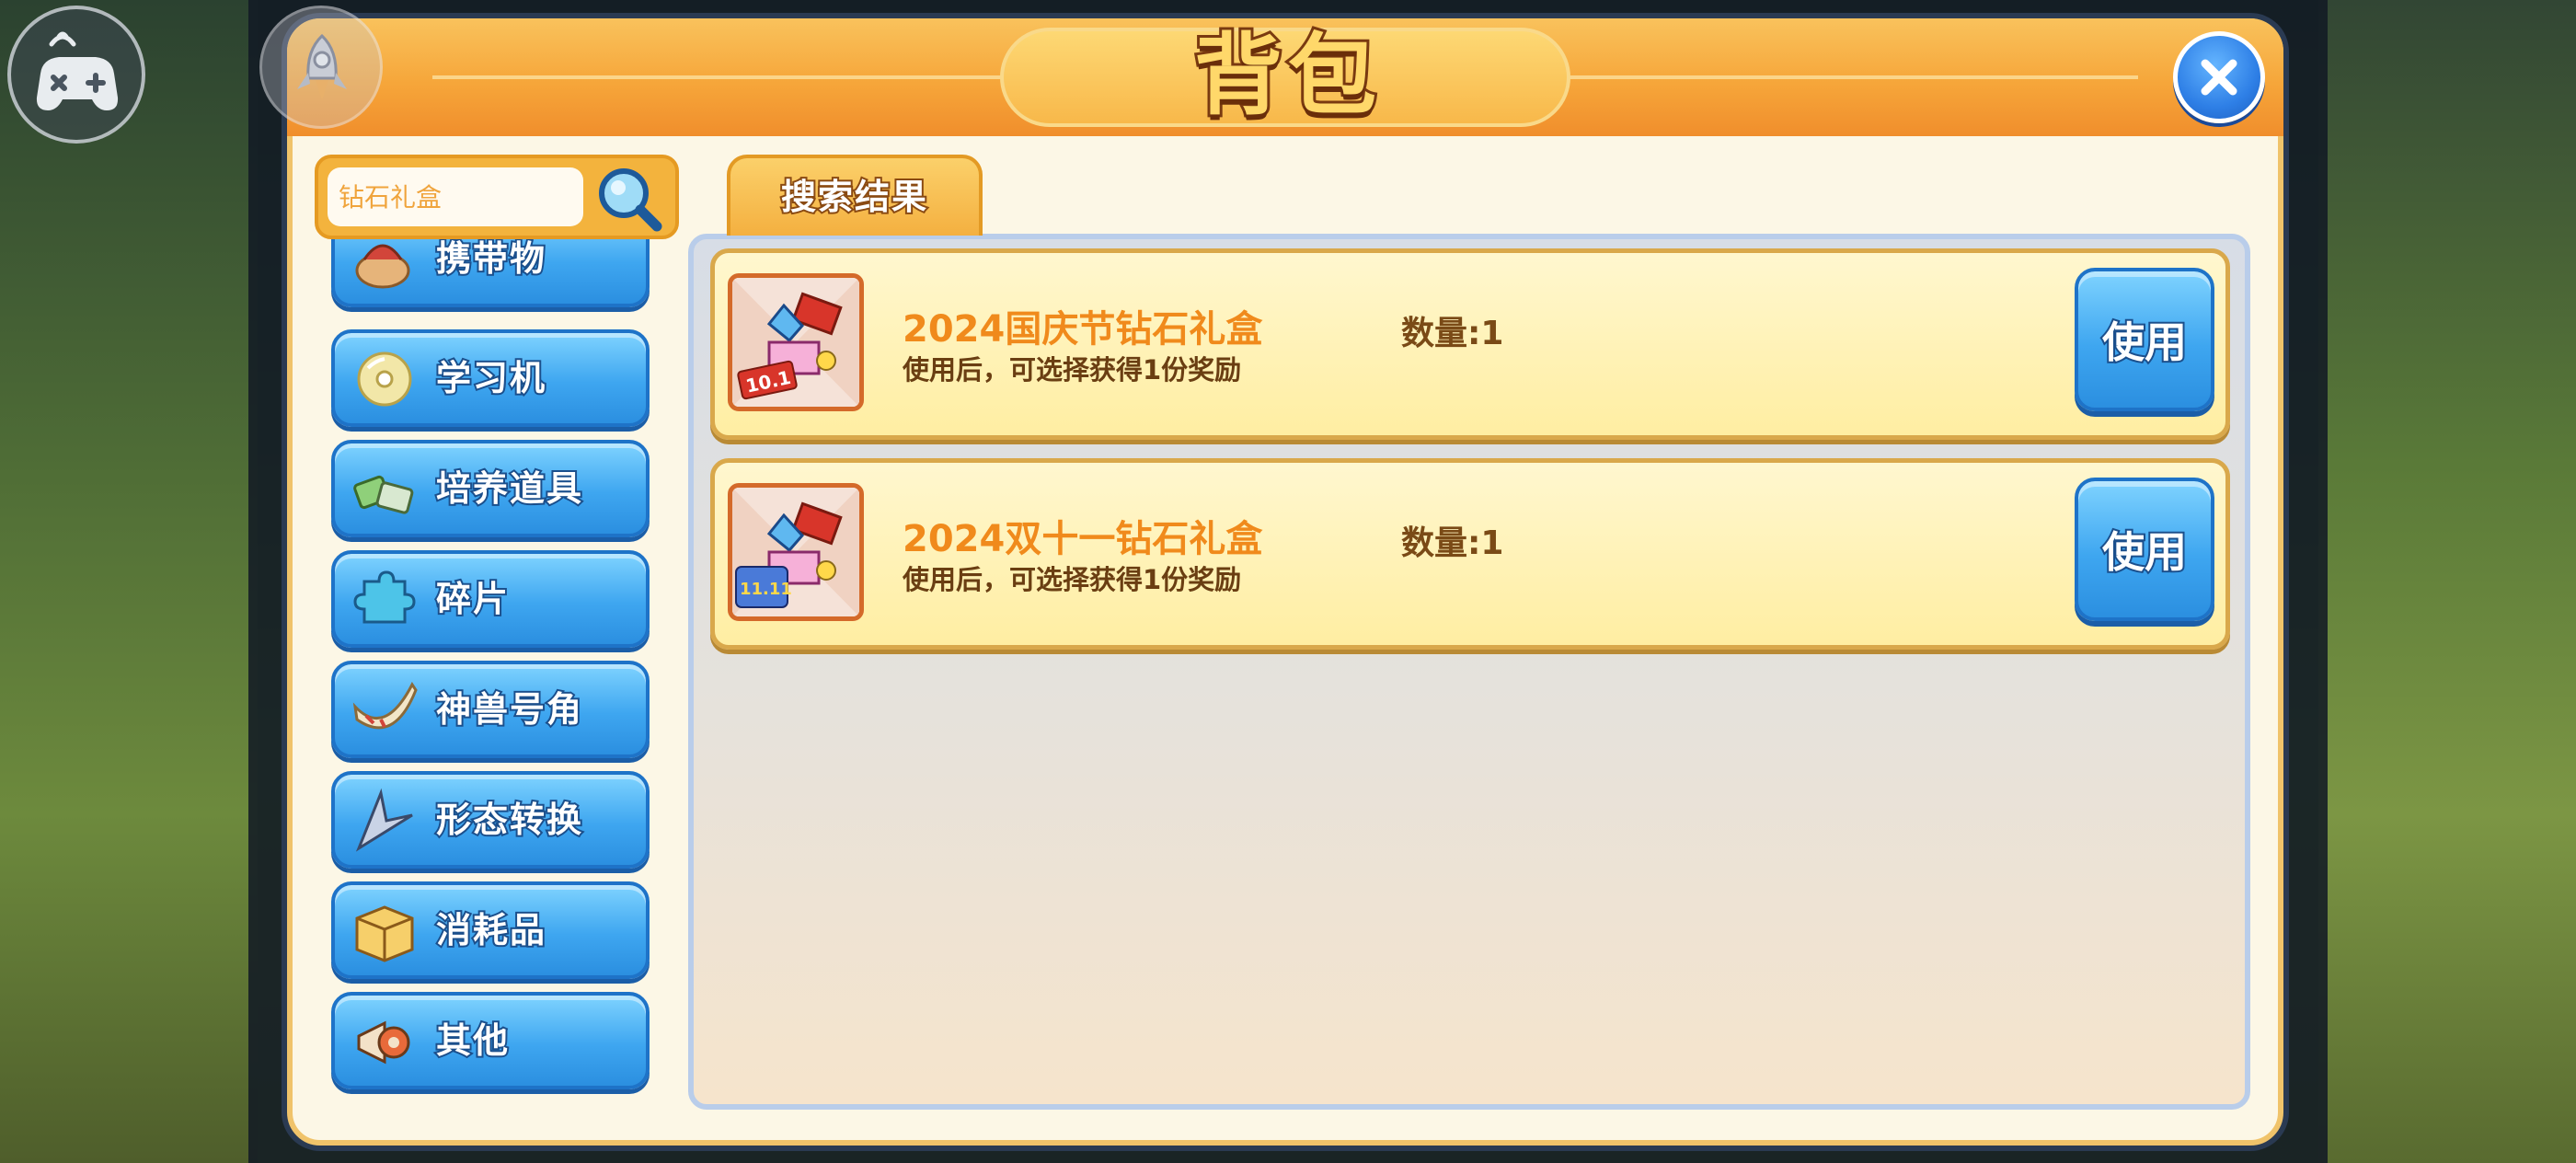 Image resolution: width=2576 pixels, height=1163 pixels. Describe the element at coordinates (491, 820) in the screenshot. I see `category-form-change: 形态转换` at that location.